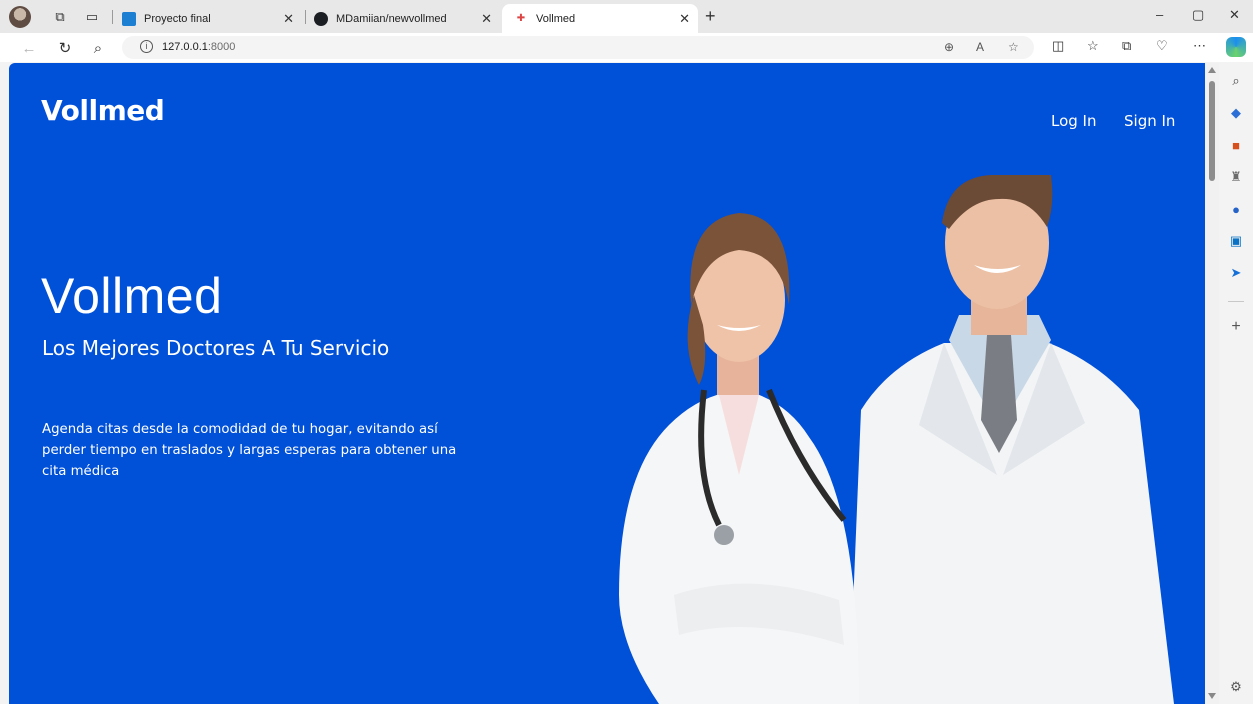 The height and width of the screenshot is (704, 1253). What do you see at coordinates (1212, 696) in the screenshot?
I see `scroll-down-icon` at bounding box center [1212, 696].